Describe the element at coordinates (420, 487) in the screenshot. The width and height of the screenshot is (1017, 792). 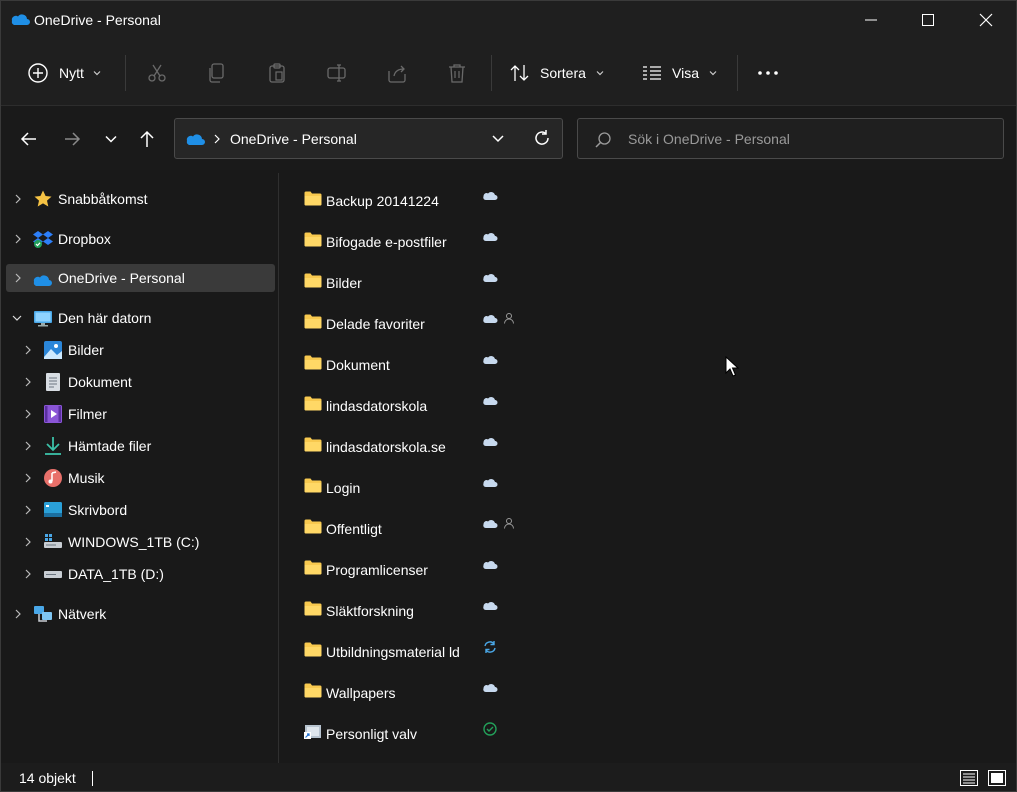
I see `folder-item: Login` at that location.